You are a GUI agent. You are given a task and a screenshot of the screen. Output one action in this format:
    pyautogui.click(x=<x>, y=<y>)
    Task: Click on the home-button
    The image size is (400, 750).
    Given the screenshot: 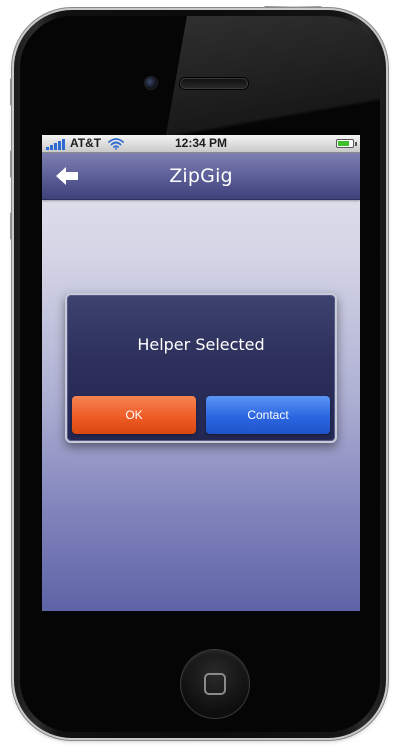 What is the action you would take?
    pyautogui.click(x=215, y=684)
    